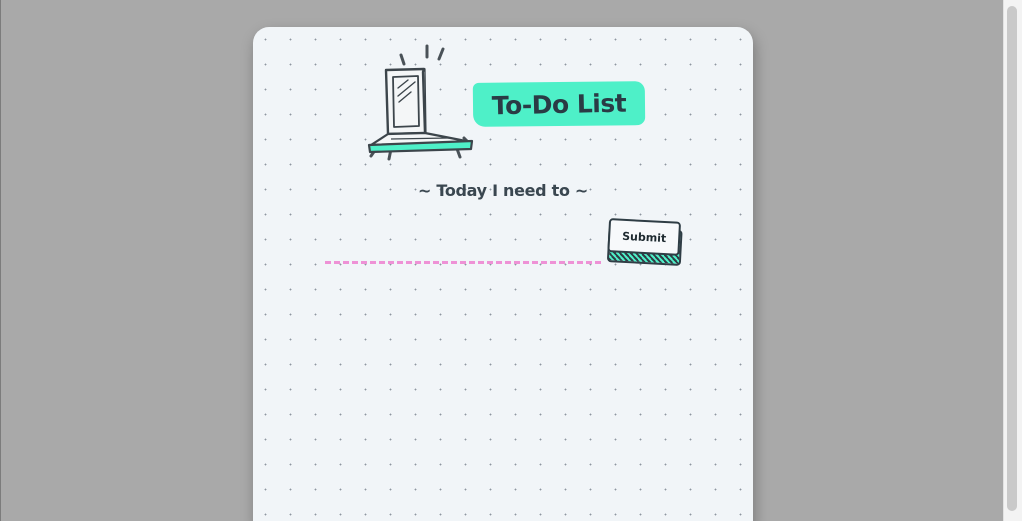  What do you see at coordinates (463, 253) in the screenshot?
I see `todo-input` at bounding box center [463, 253].